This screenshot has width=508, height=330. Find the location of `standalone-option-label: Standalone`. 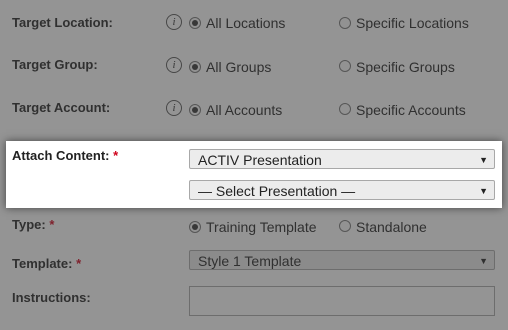

standalone-option-label: Standalone is located at coordinates (391, 227).